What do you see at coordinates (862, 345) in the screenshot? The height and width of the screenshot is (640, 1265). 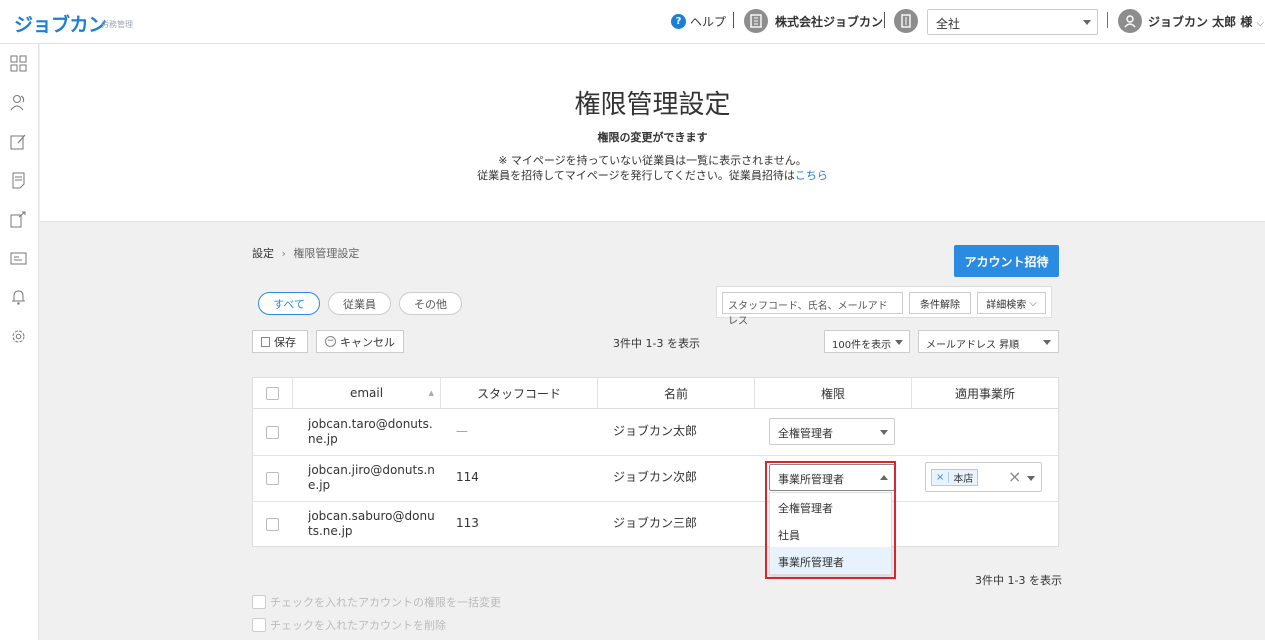 I see `per-page-value: 100件を表示` at bounding box center [862, 345].